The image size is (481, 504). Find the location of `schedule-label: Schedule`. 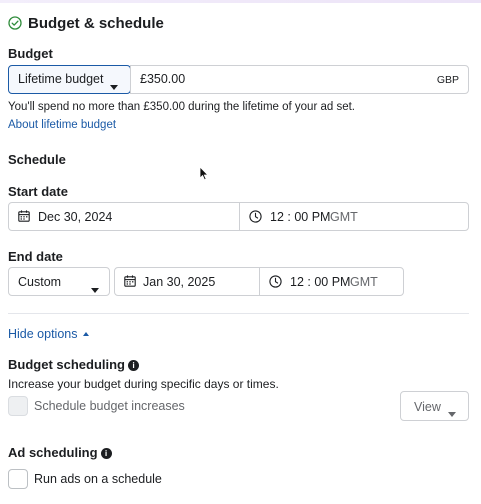

schedule-label: Schedule is located at coordinates (37, 159).